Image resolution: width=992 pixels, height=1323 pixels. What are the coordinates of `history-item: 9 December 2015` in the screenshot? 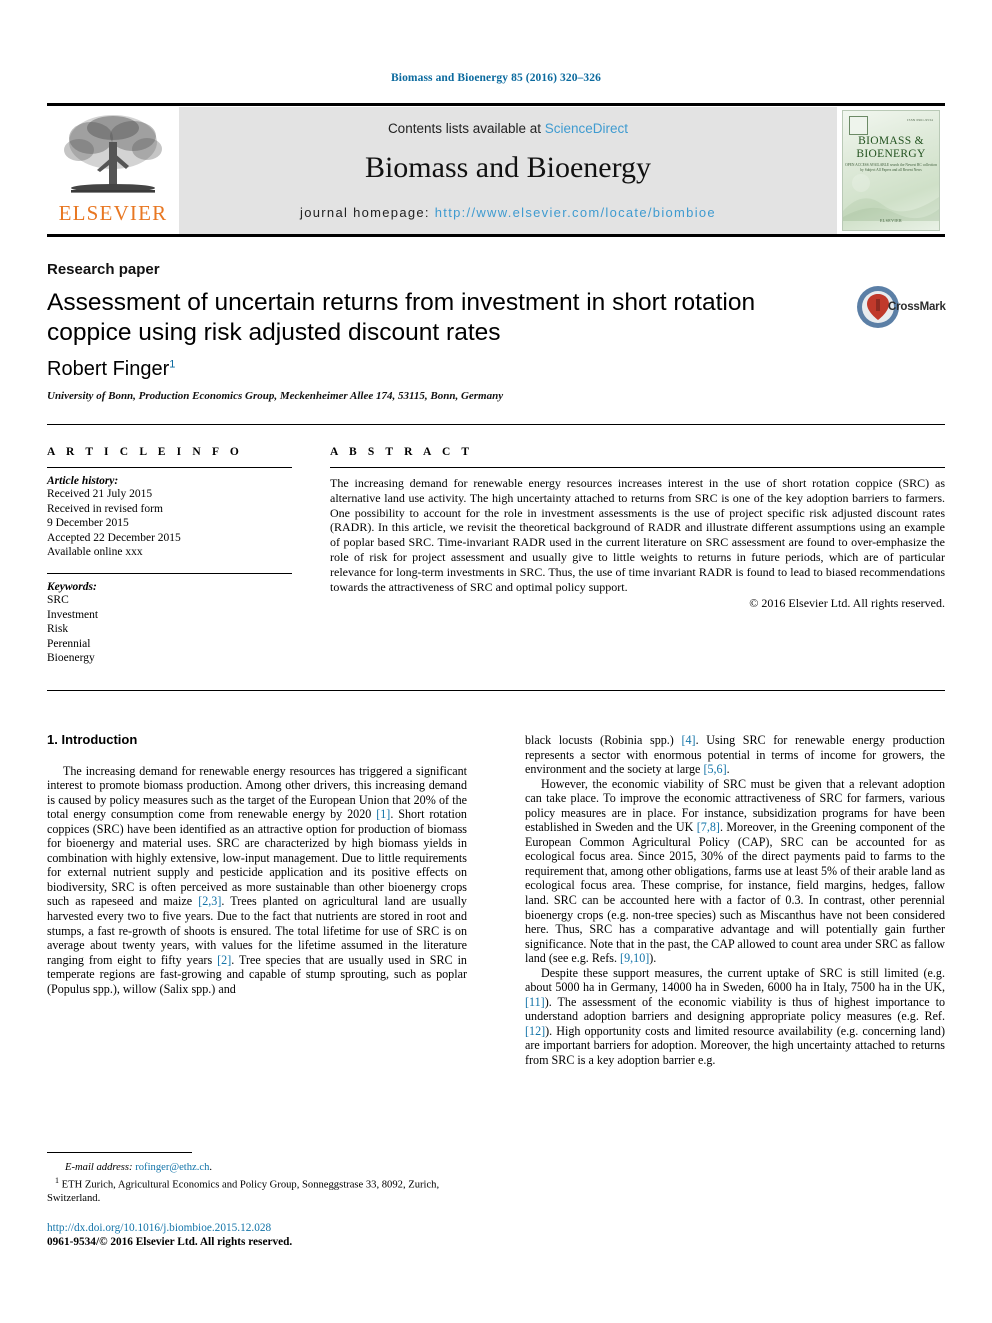 It's located at (88, 523).